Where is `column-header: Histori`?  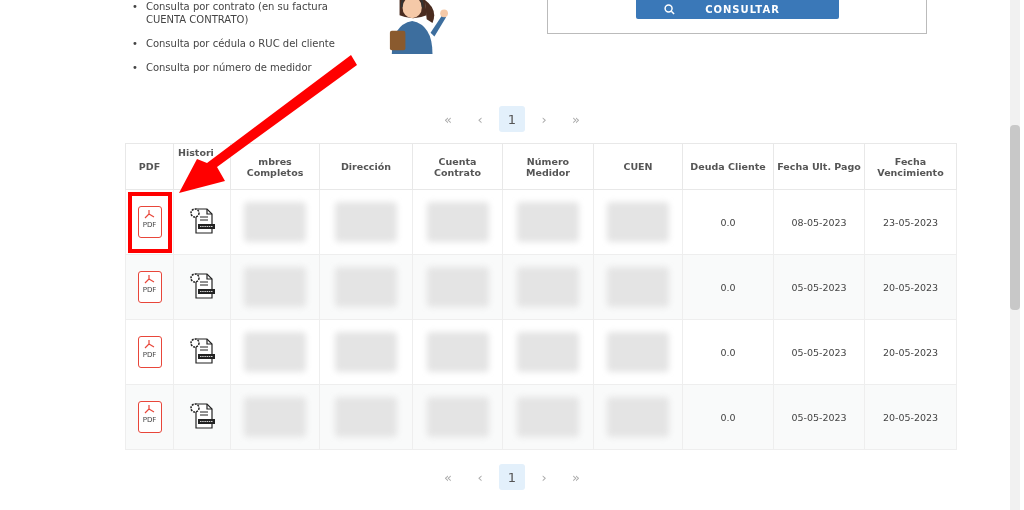 column-header: Histori is located at coordinates (196, 152).